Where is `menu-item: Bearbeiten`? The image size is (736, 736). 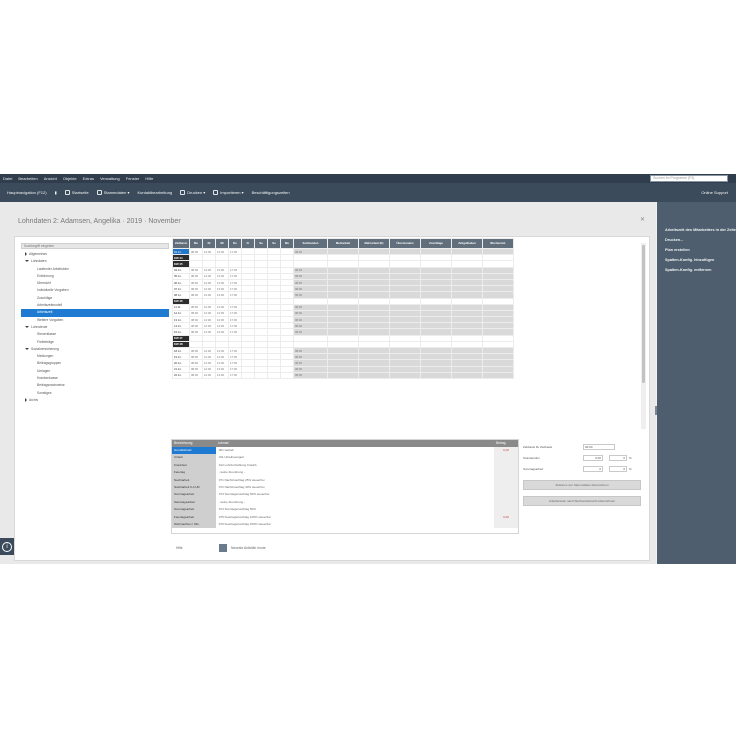
menu-item: Bearbeiten is located at coordinates (27, 178).